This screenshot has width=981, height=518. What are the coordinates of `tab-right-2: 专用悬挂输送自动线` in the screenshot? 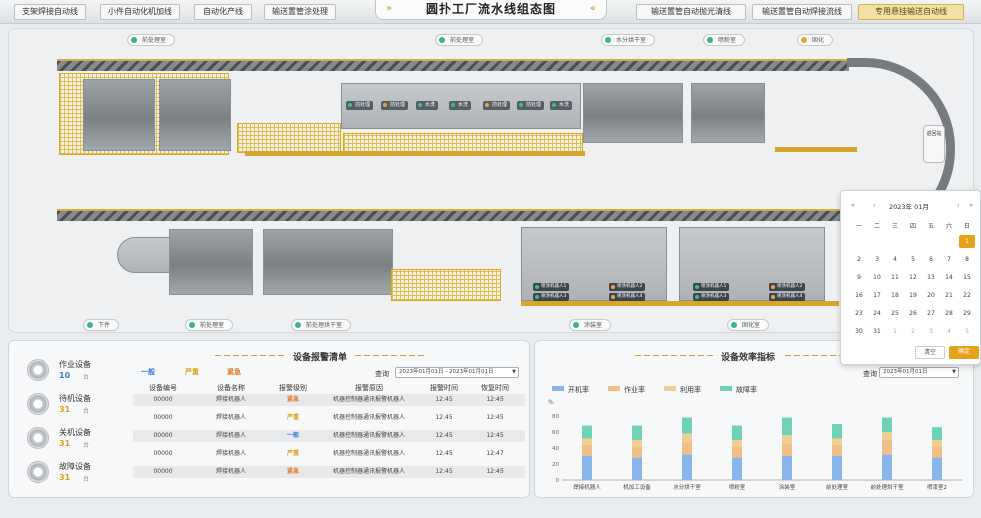 It's located at (911, 12).